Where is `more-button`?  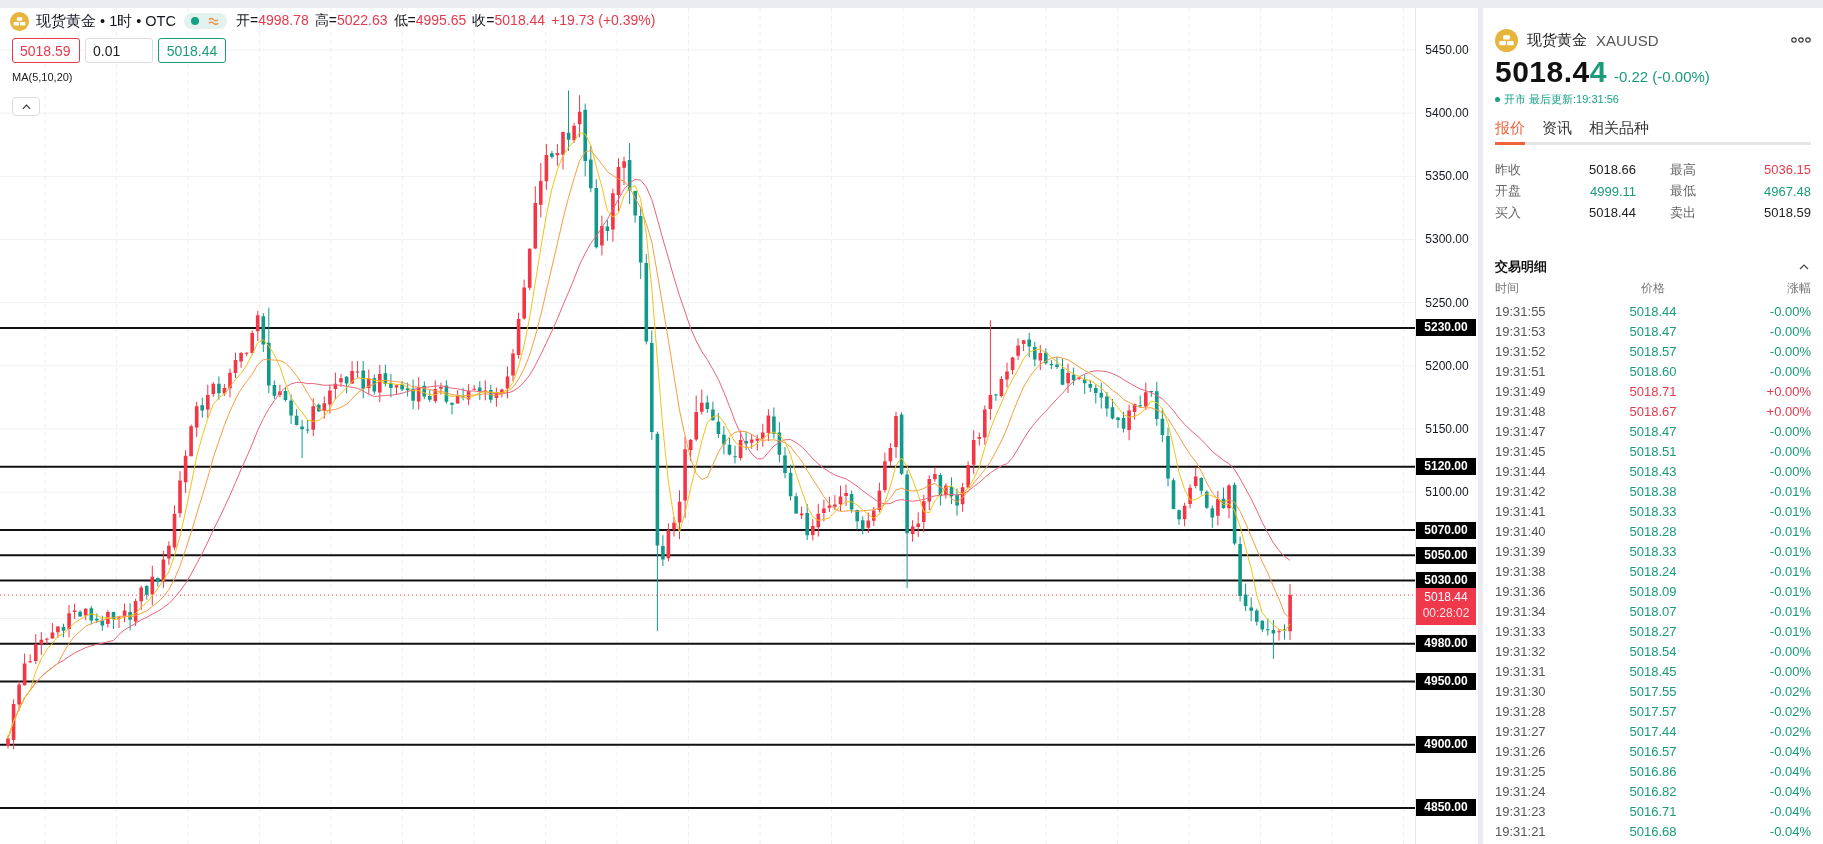 more-button is located at coordinates (1801, 40).